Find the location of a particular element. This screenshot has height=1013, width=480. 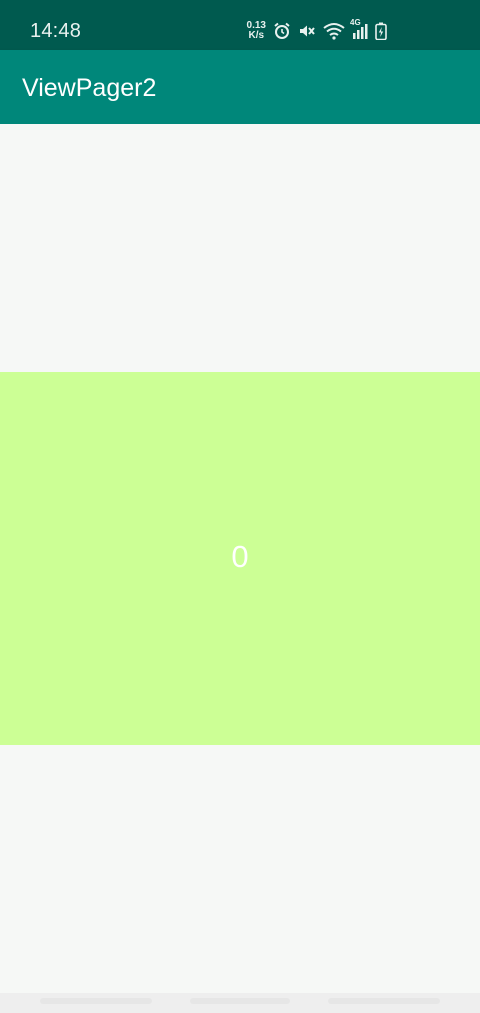

status-icons: 0.13 K/s 4G is located at coordinates (317, 30).